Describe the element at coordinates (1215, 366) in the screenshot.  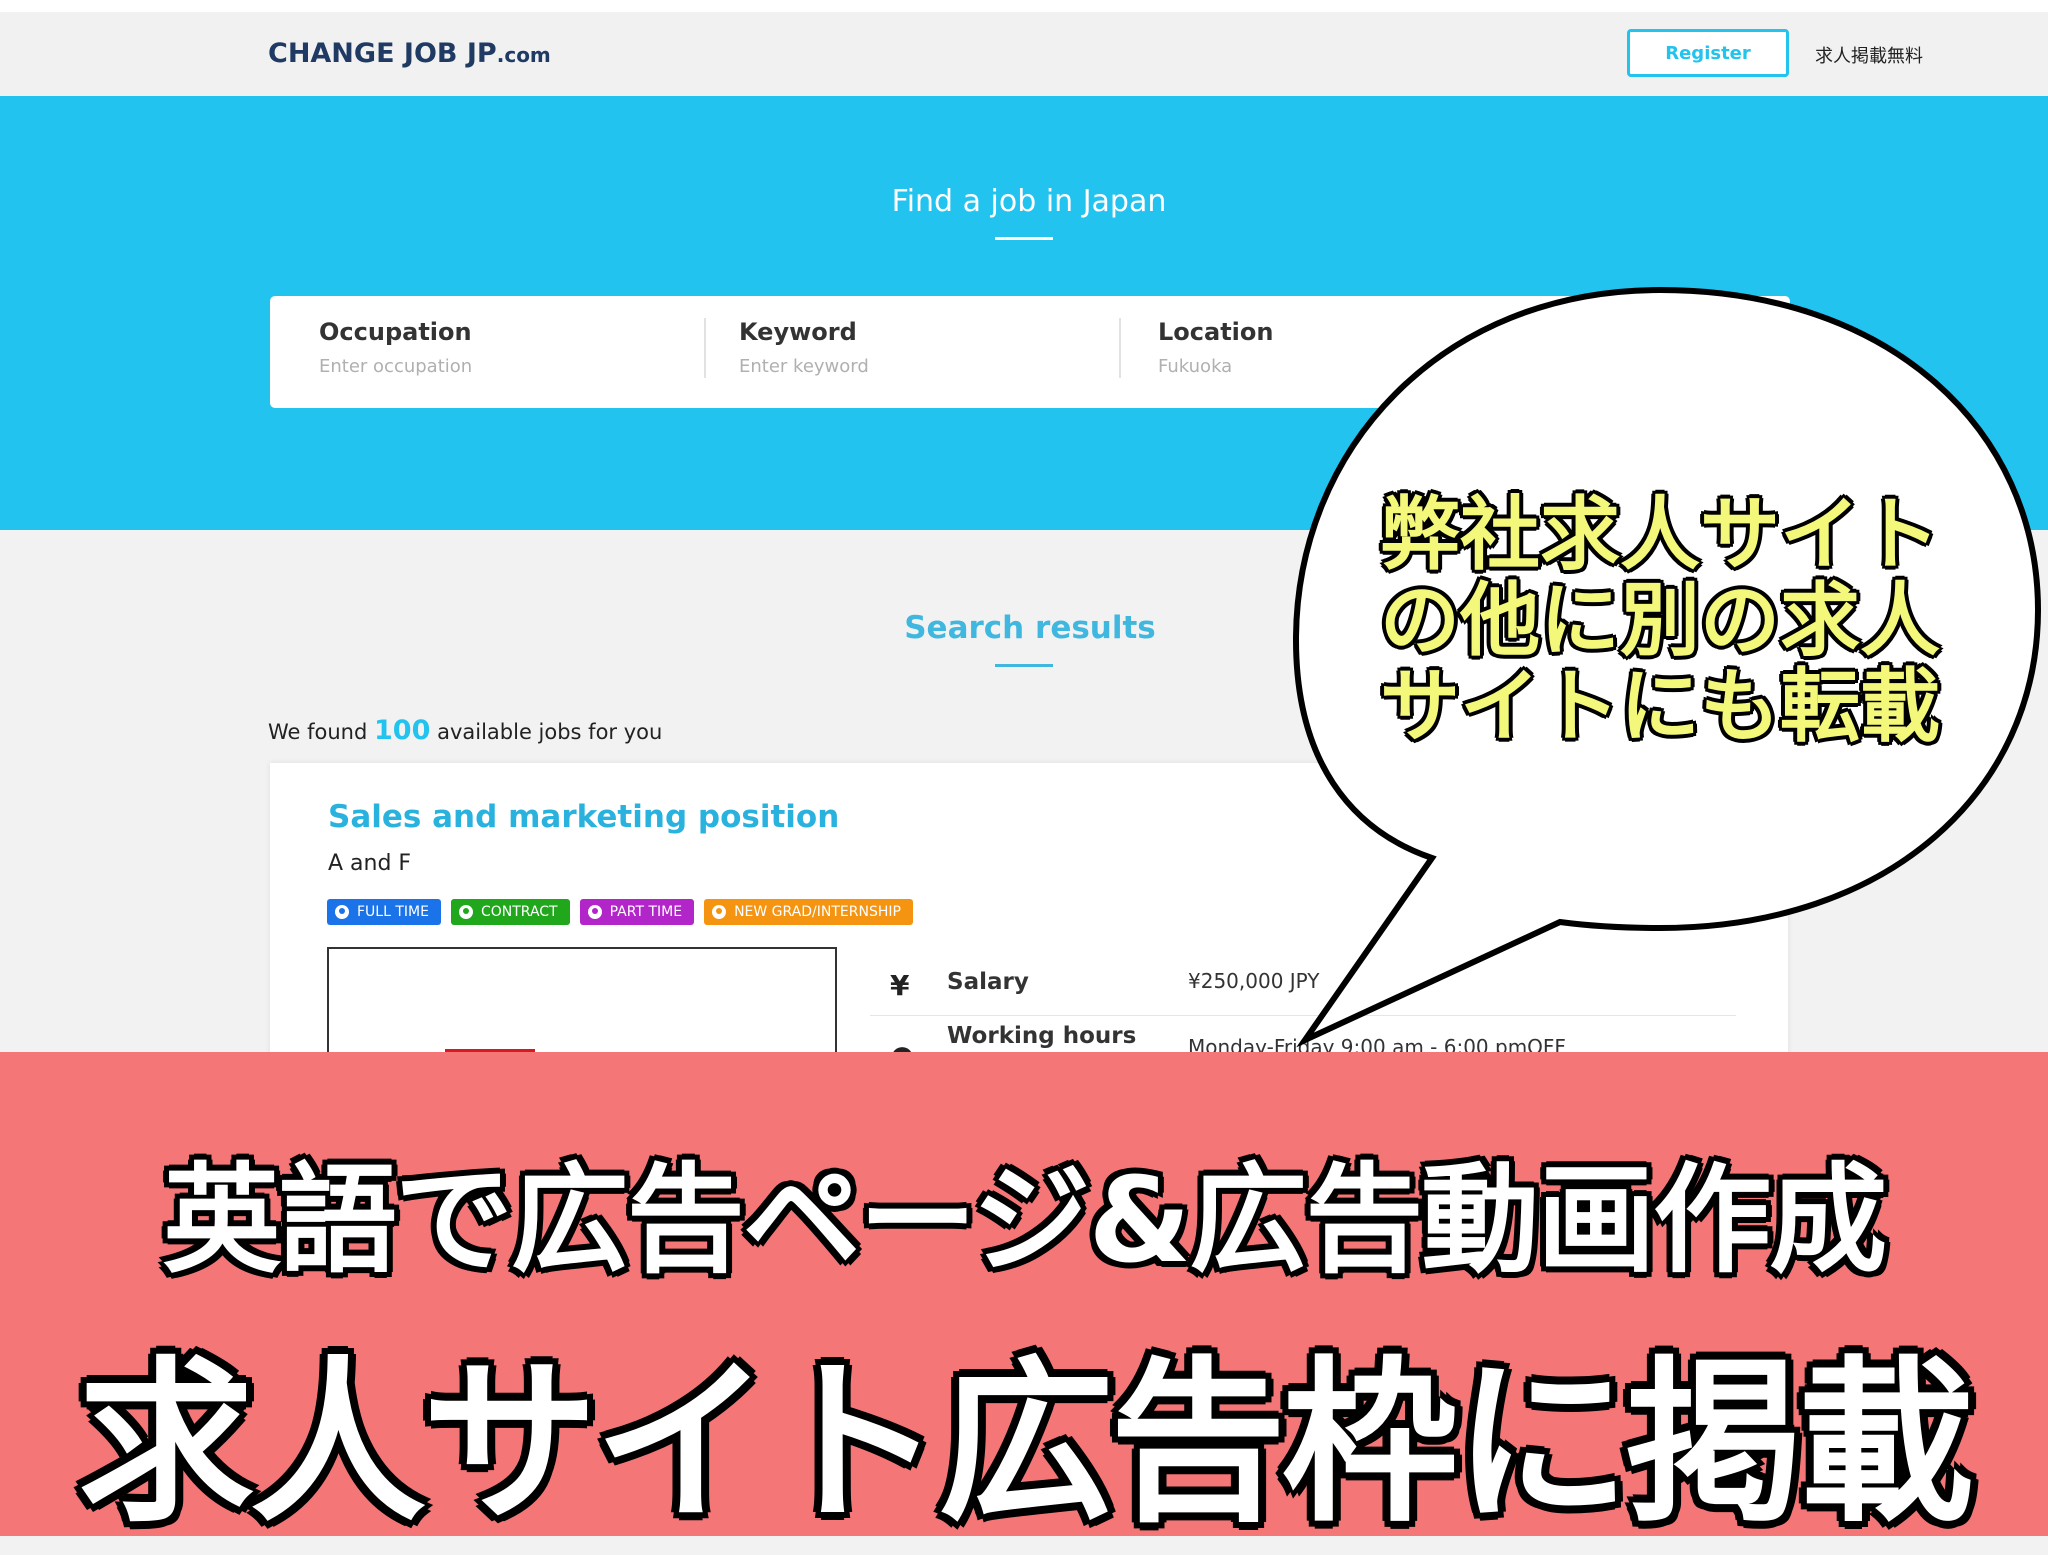
I see `location-input: Fukuoka` at that location.